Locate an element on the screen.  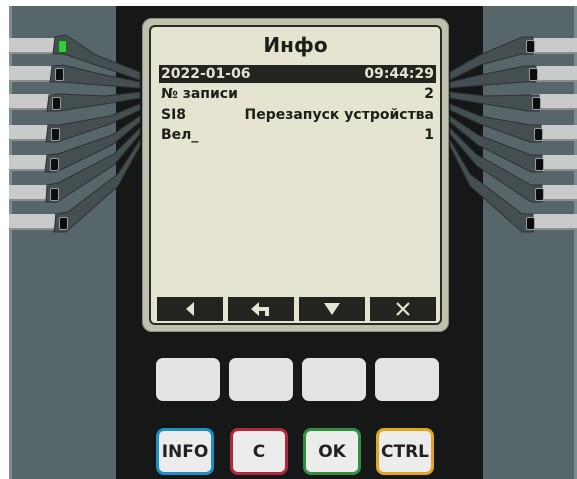
softkey-down is located at coordinates (332, 309).